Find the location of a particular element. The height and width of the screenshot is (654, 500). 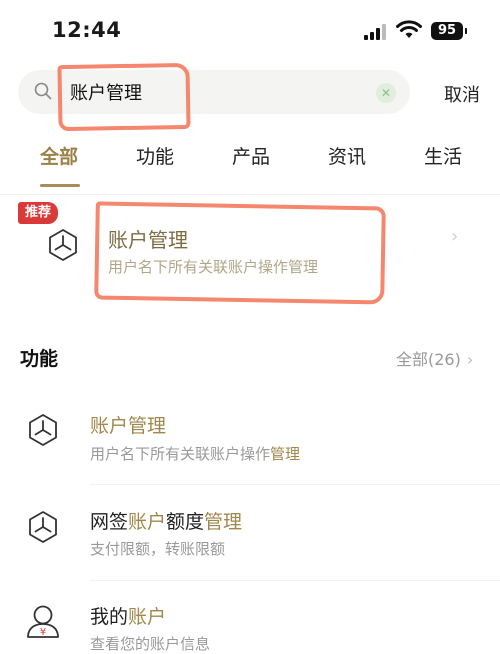

title-part: 额度 is located at coordinates (185, 522).